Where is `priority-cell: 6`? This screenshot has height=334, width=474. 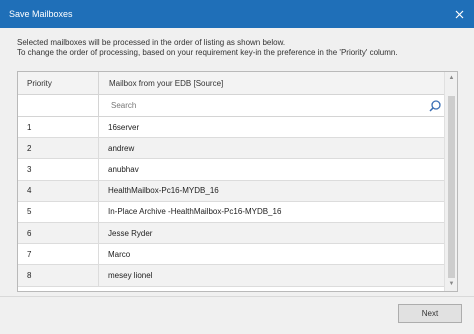 priority-cell: 6 is located at coordinates (58, 233).